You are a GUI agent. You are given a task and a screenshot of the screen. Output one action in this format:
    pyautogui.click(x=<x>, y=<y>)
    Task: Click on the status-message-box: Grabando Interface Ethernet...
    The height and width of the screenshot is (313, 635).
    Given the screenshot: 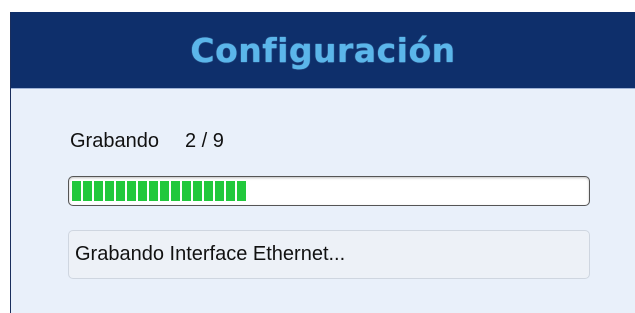 What is the action you would take?
    pyautogui.click(x=329, y=254)
    